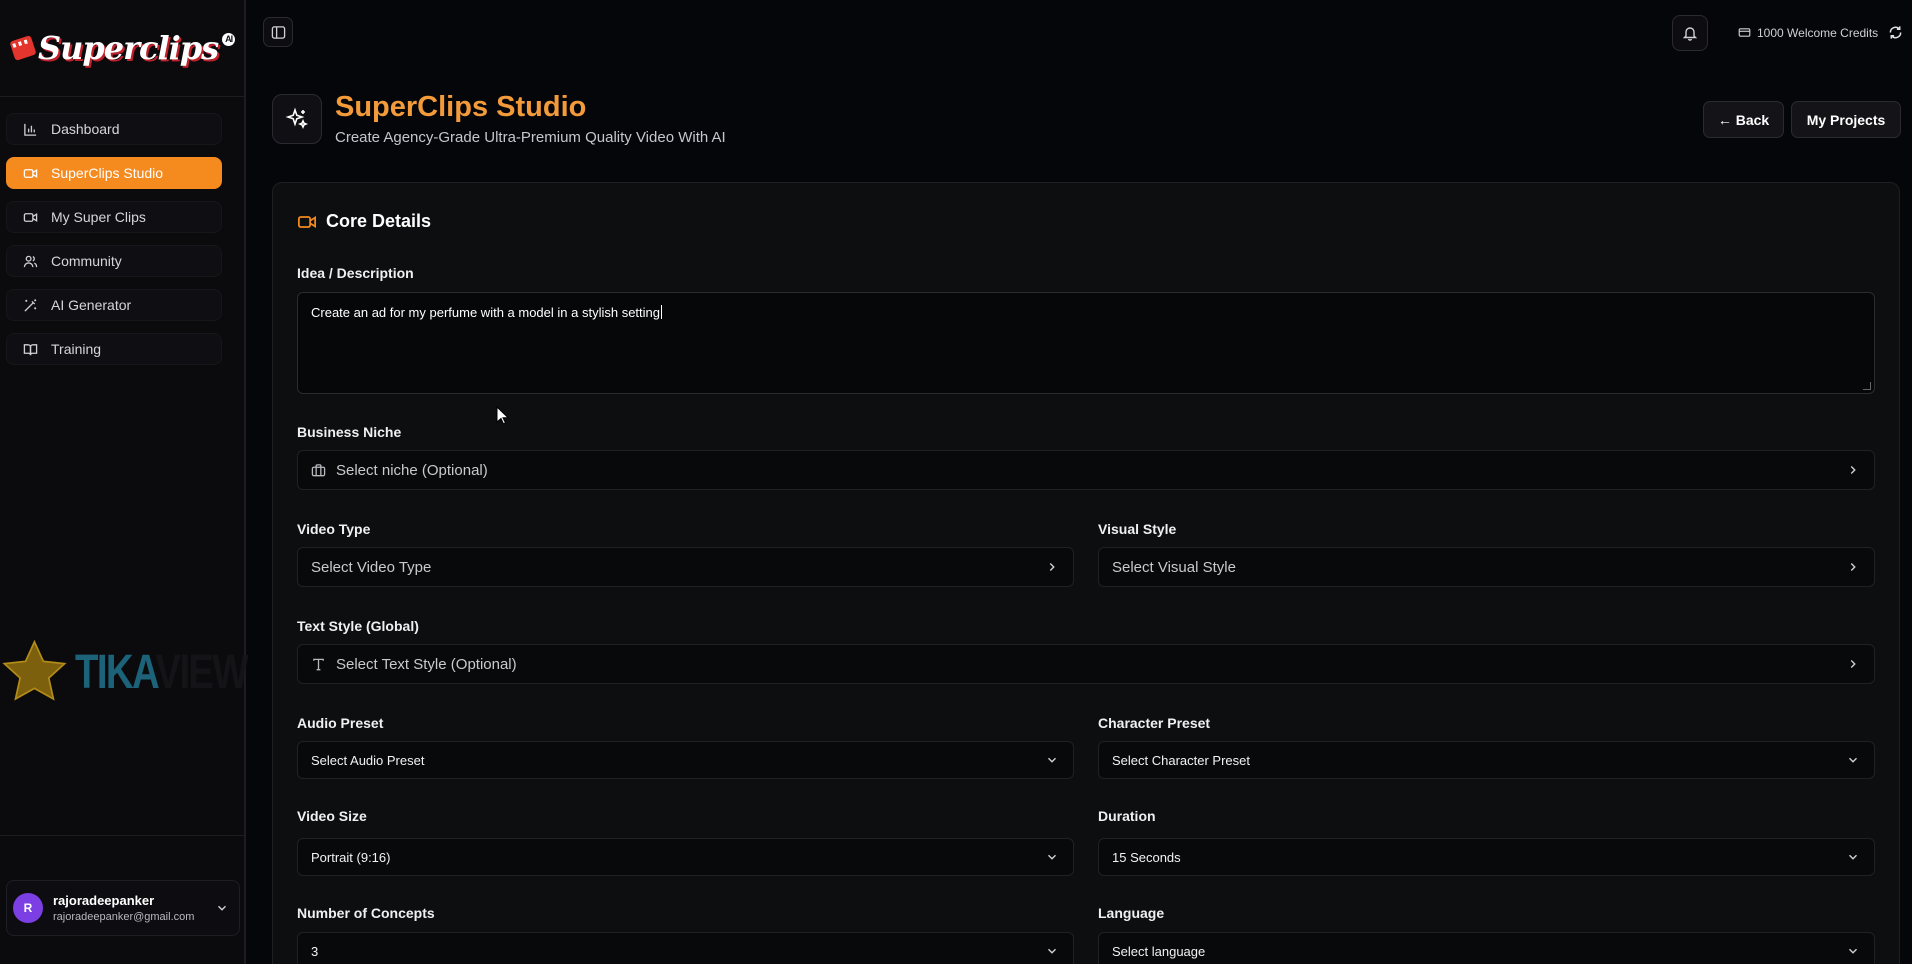  I want to click on clapperboard-icon, so click(23, 48).